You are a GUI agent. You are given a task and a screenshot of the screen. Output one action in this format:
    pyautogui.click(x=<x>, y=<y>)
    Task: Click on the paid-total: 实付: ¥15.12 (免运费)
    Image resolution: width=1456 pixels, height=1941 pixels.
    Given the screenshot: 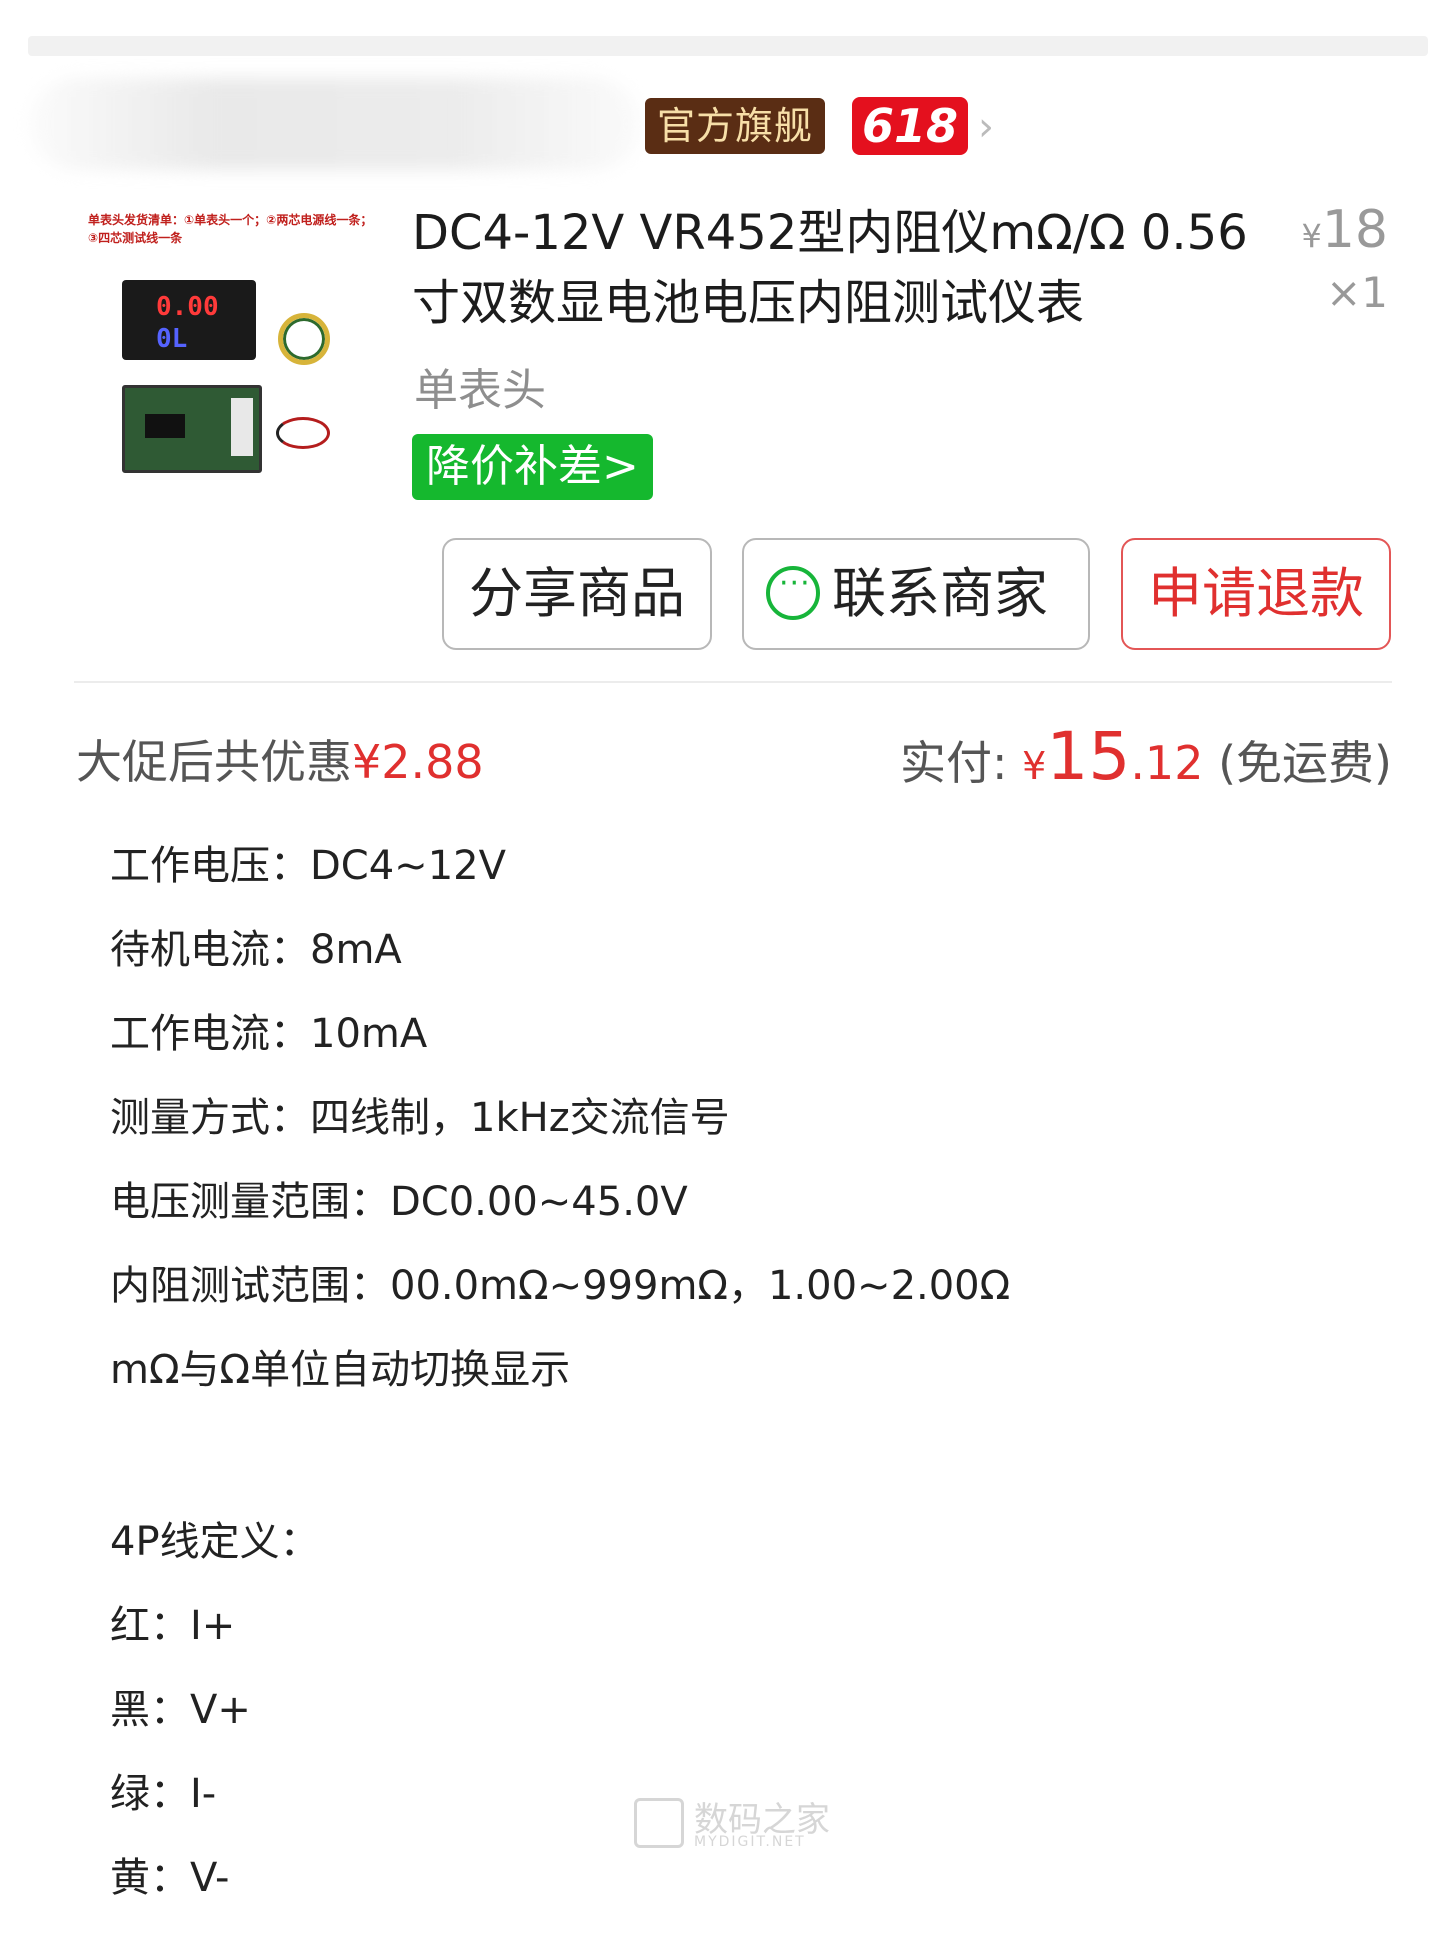 What is the action you would take?
    pyautogui.click(x=1146, y=756)
    